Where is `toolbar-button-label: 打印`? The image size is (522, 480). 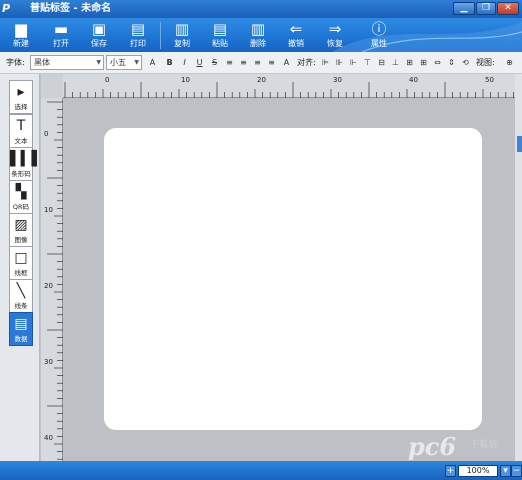
toolbar-button-label: 打印 is located at coordinates (138, 43).